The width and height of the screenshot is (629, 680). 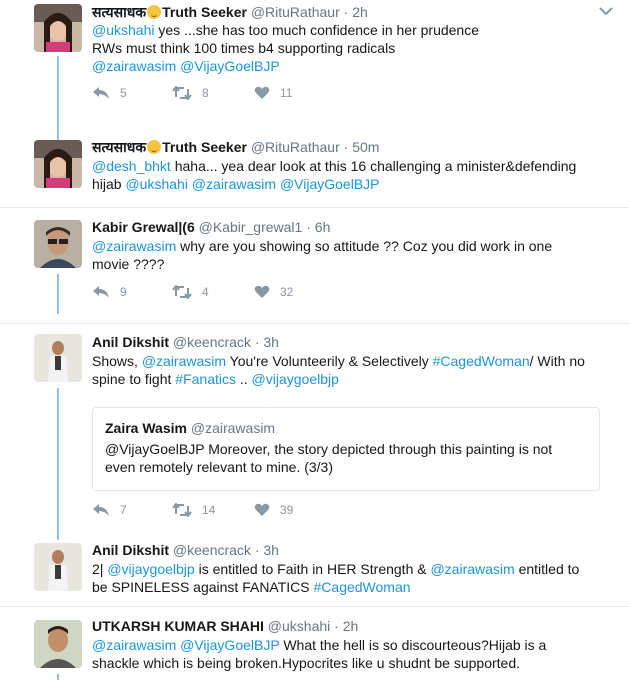 I want to click on text: You're Volunteerily & Selectively, so click(x=329, y=361).